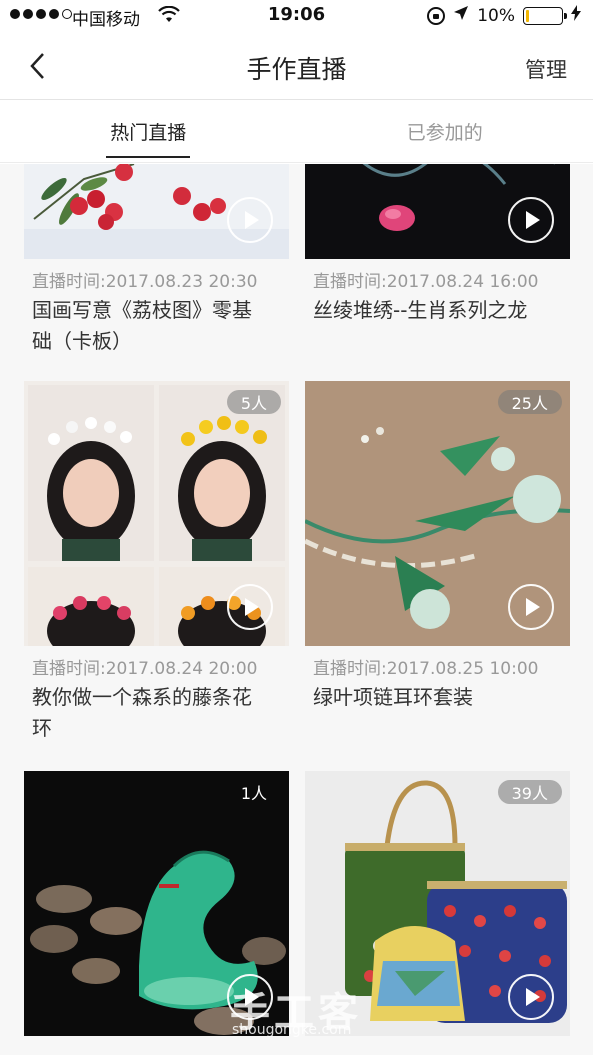  What do you see at coordinates (292, 1030) in the screenshot?
I see `watermark-url: shougongke.com` at bounding box center [292, 1030].